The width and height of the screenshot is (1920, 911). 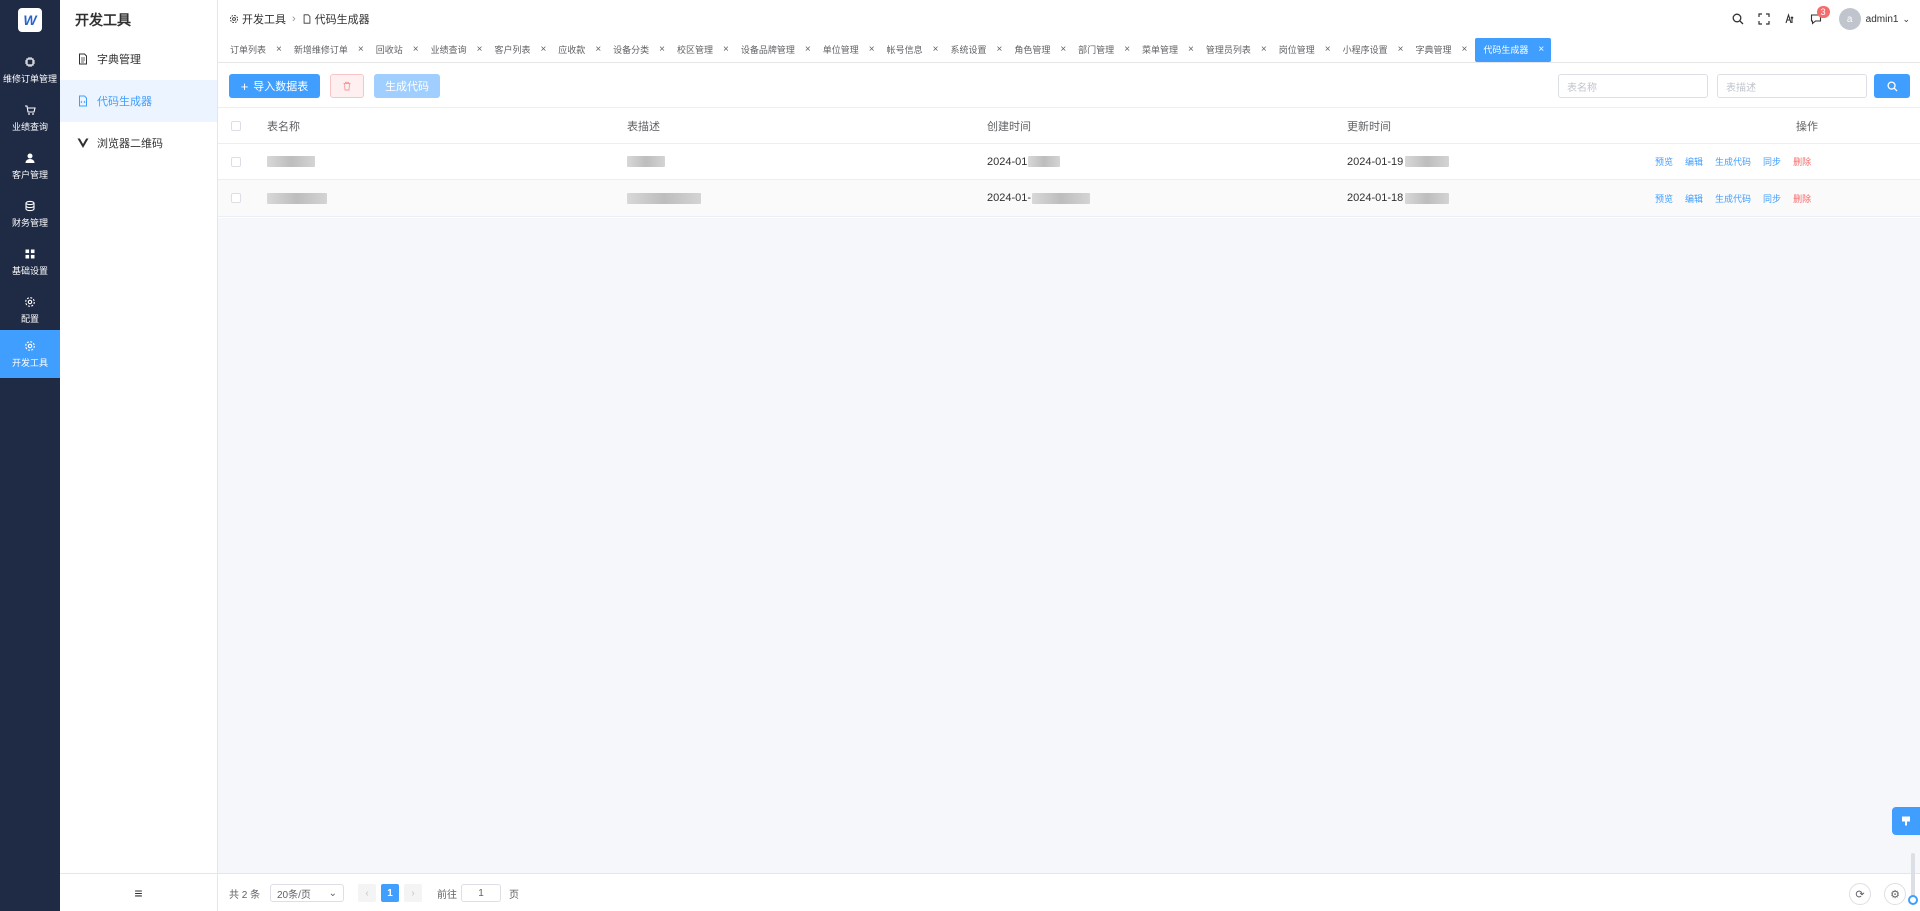 I want to click on tab-18: 字典管理 ×, so click(x=1442, y=50).